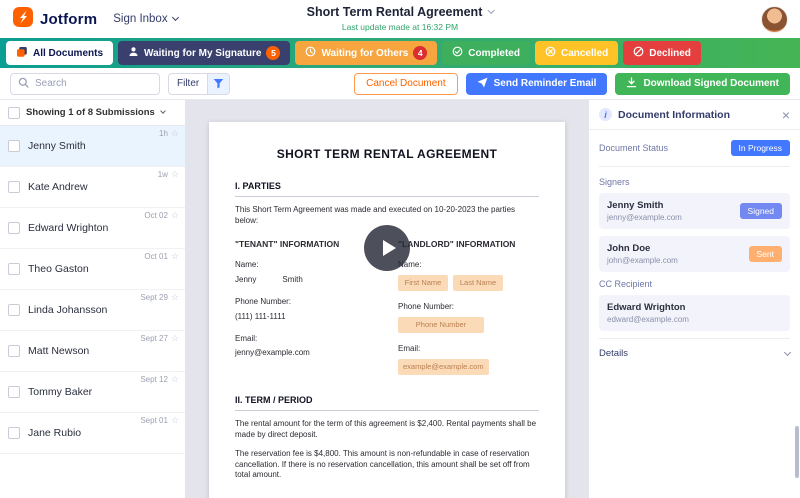 The height and width of the screenshot is (498, 800). Describe the element at coordinates (58, 269) in the screenshot. I see `submission-name: Theo Gaston` at that location.